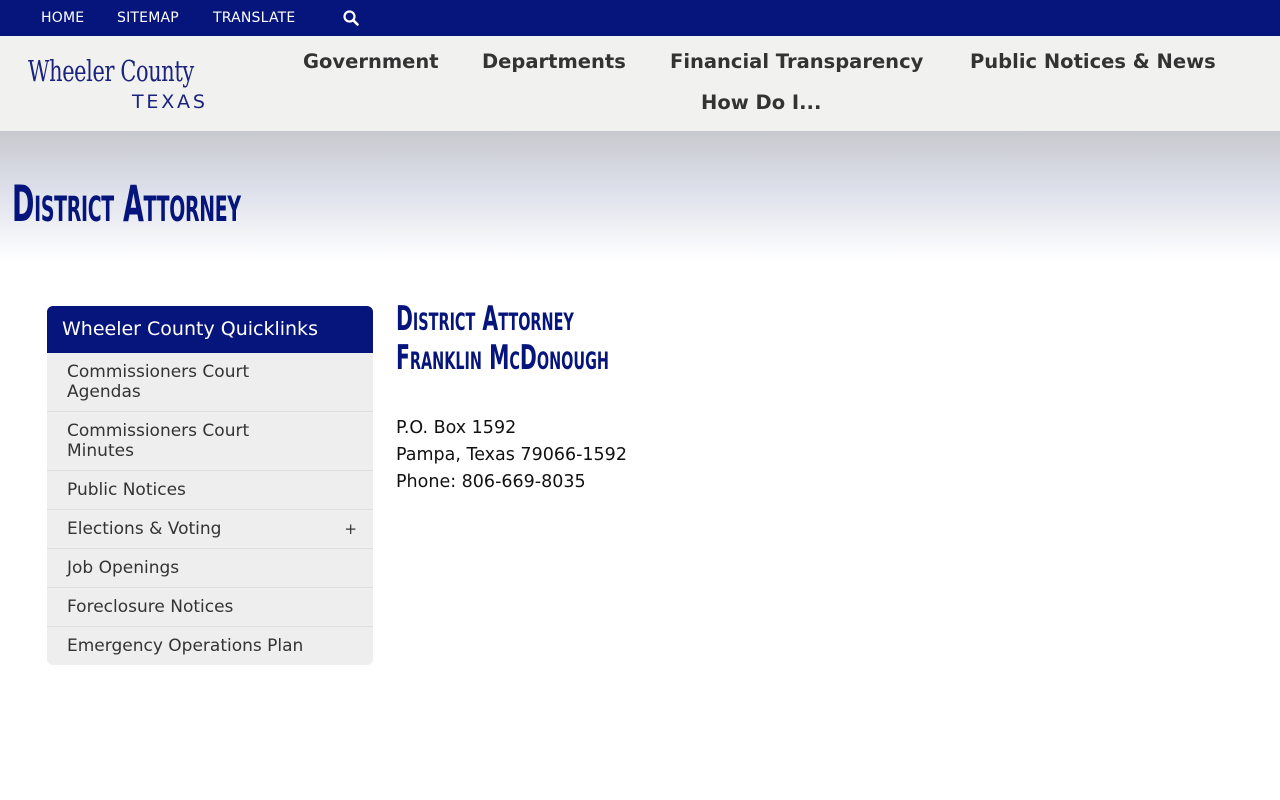 The image size is (1280, 800). I want to click on top-link-home: HOME, so click(62, 18).